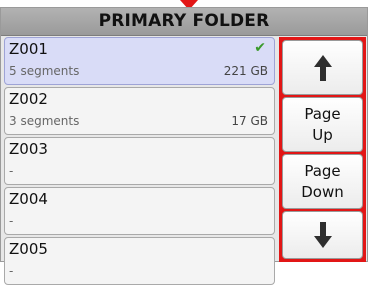  What do you see at coordinates (139, 211) in the screenshot?
I see `list-item-z004: Z004 -` at bounding box center [139, 211].